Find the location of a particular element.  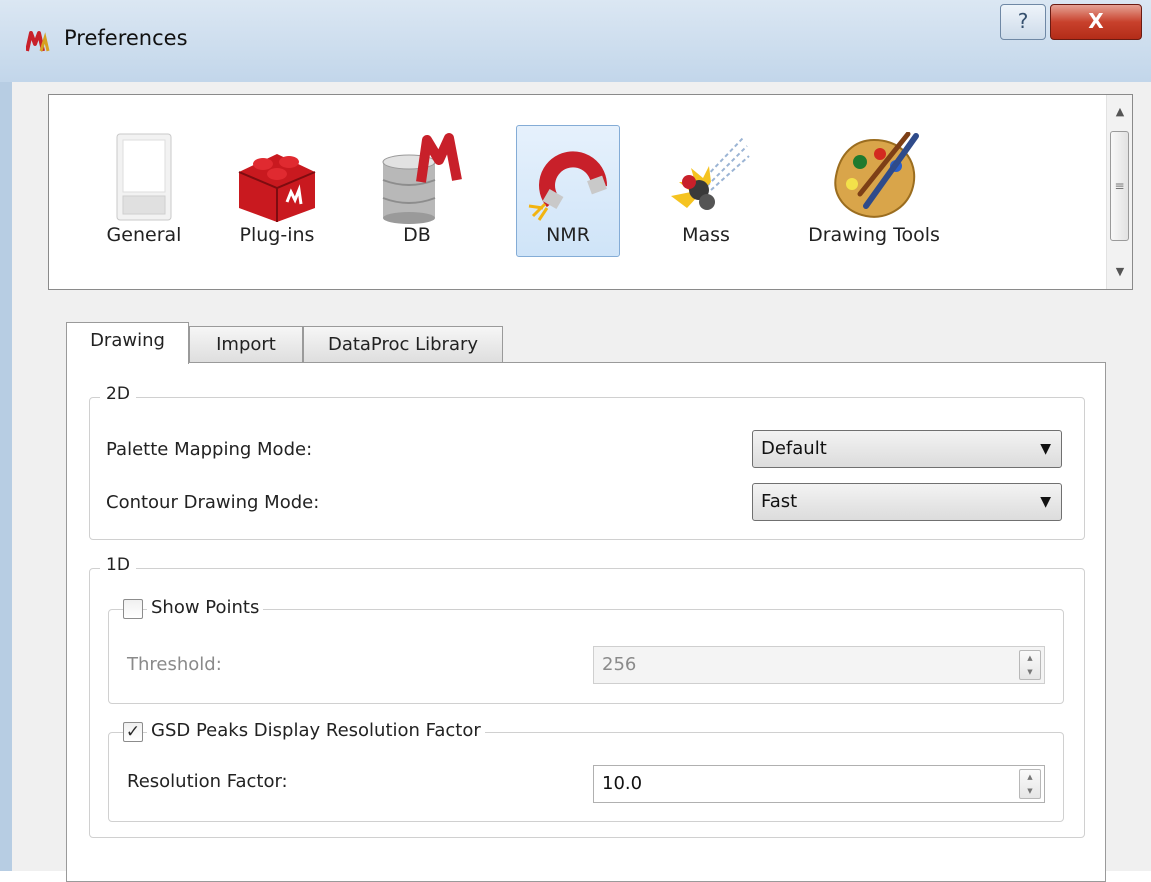

threshold-spinbox: 256 ▲ ▼ is located at coordinates (819, 665).